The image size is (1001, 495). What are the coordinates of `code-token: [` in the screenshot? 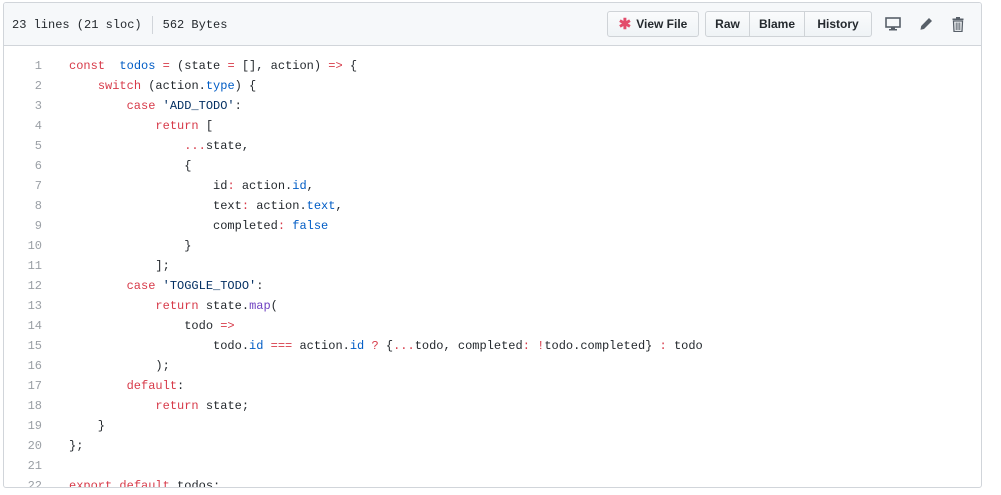 It's located at (206, 126).